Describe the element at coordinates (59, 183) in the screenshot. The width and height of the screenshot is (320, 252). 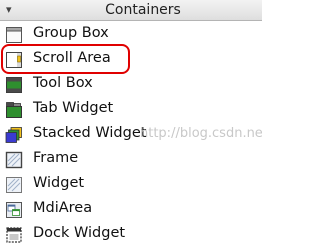
I see `widget-item-label: Widget` at that location.